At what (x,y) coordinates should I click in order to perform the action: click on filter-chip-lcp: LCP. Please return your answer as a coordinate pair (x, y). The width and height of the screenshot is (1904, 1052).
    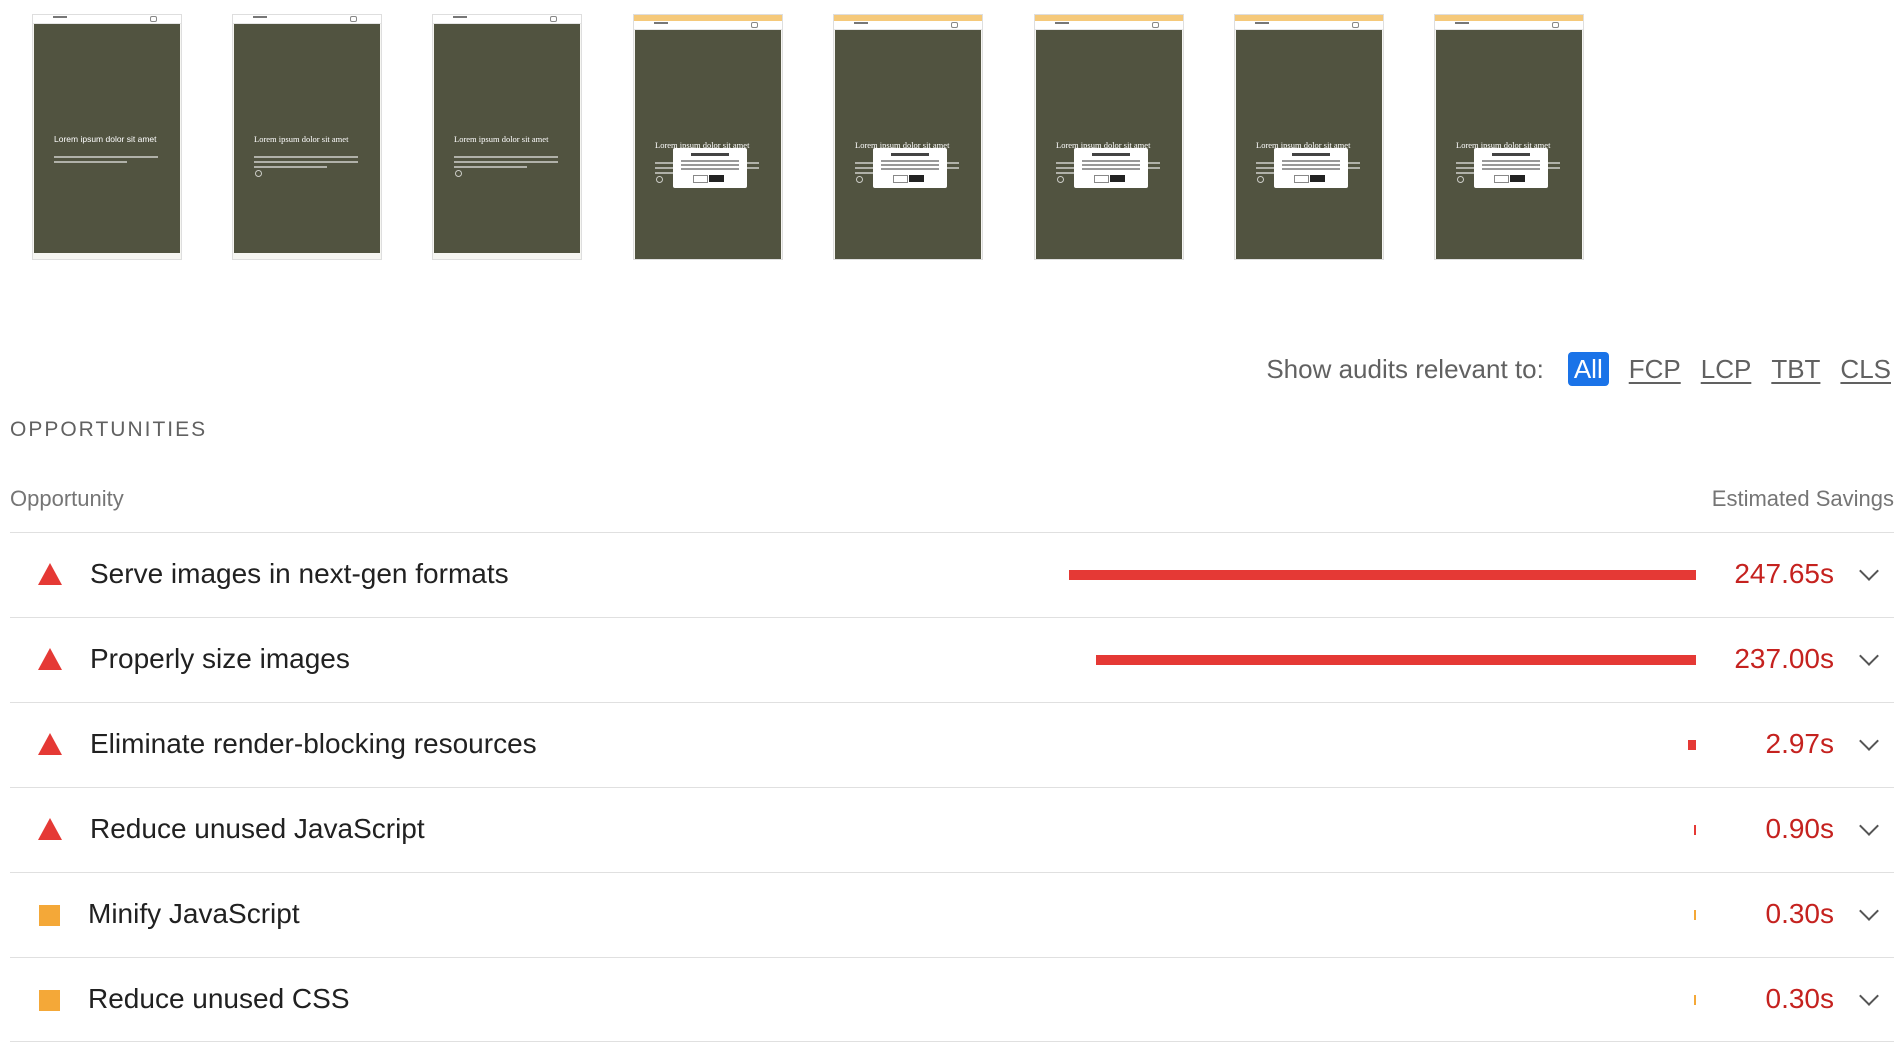
    Looking at the image, I should click on (1726, 369).